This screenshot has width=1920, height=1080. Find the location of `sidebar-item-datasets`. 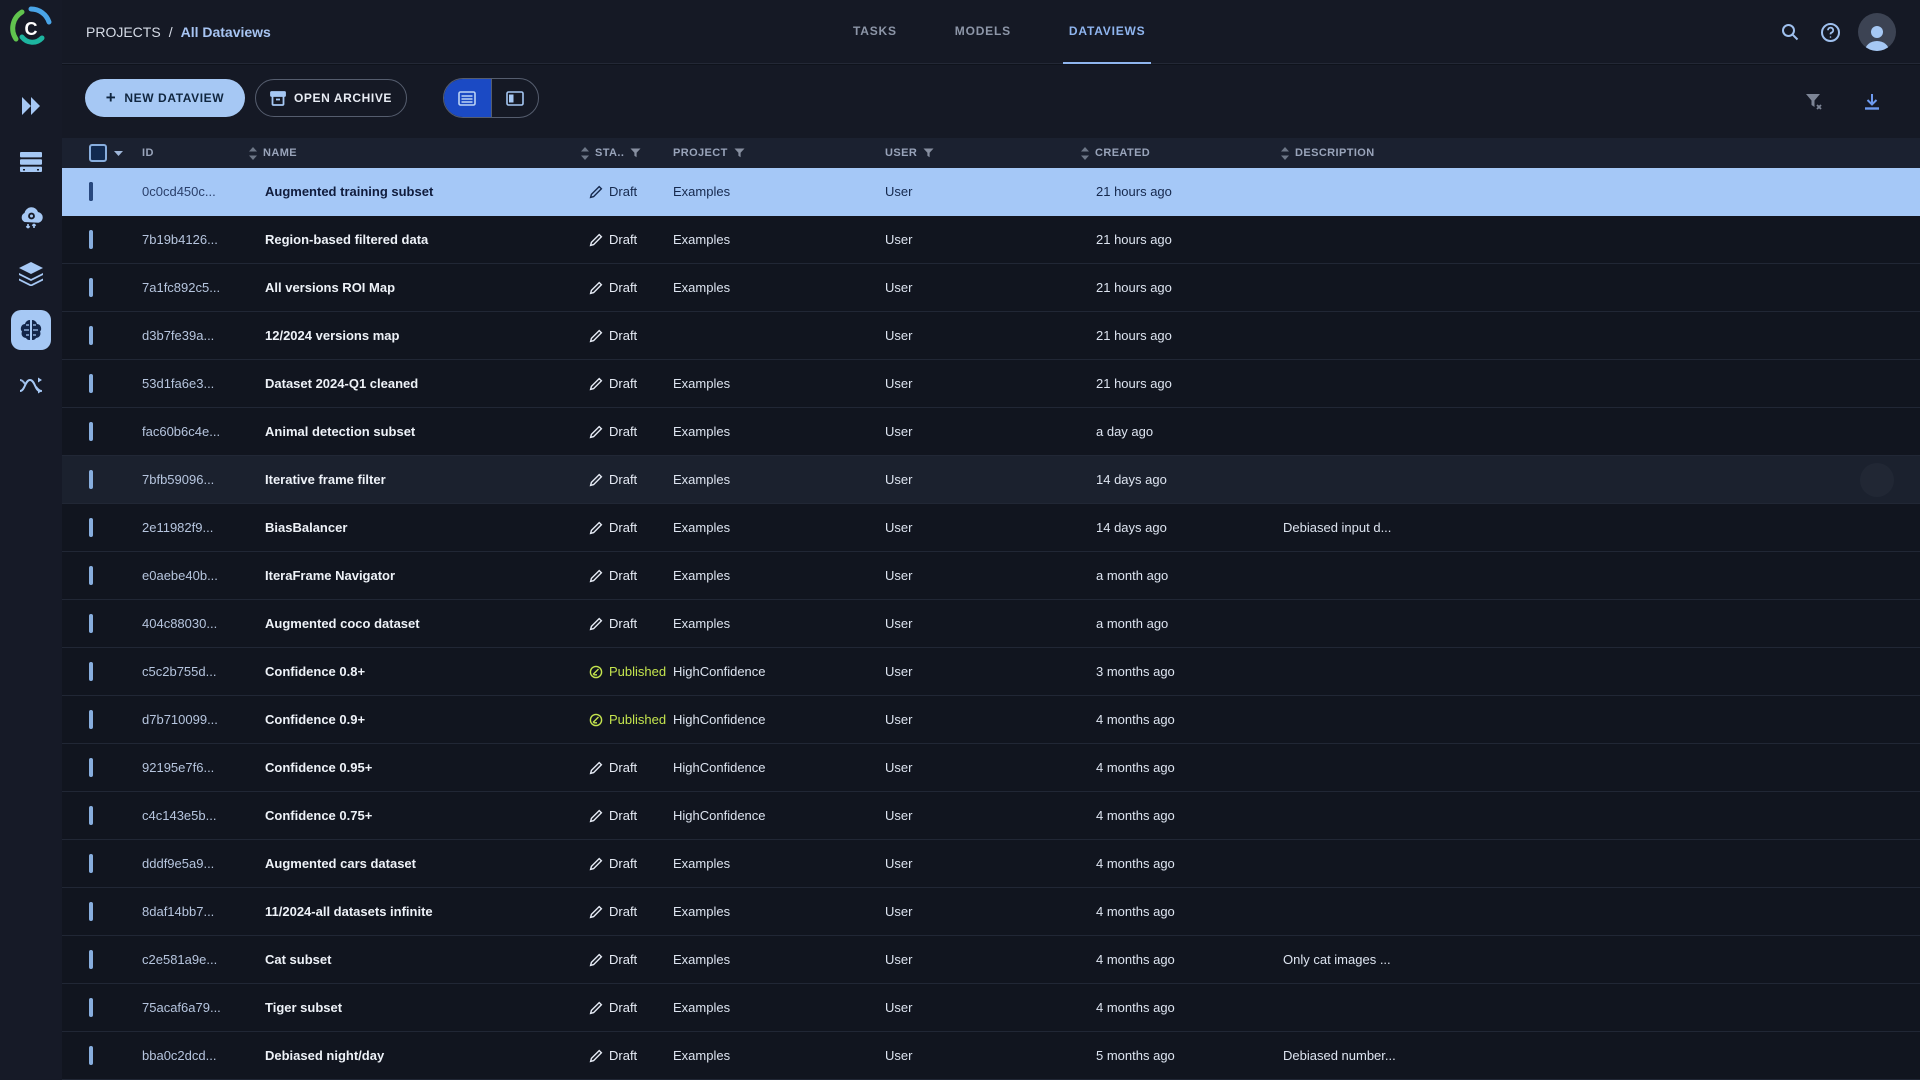

sidebar-item-datasets is located at coordinates (31, 274).